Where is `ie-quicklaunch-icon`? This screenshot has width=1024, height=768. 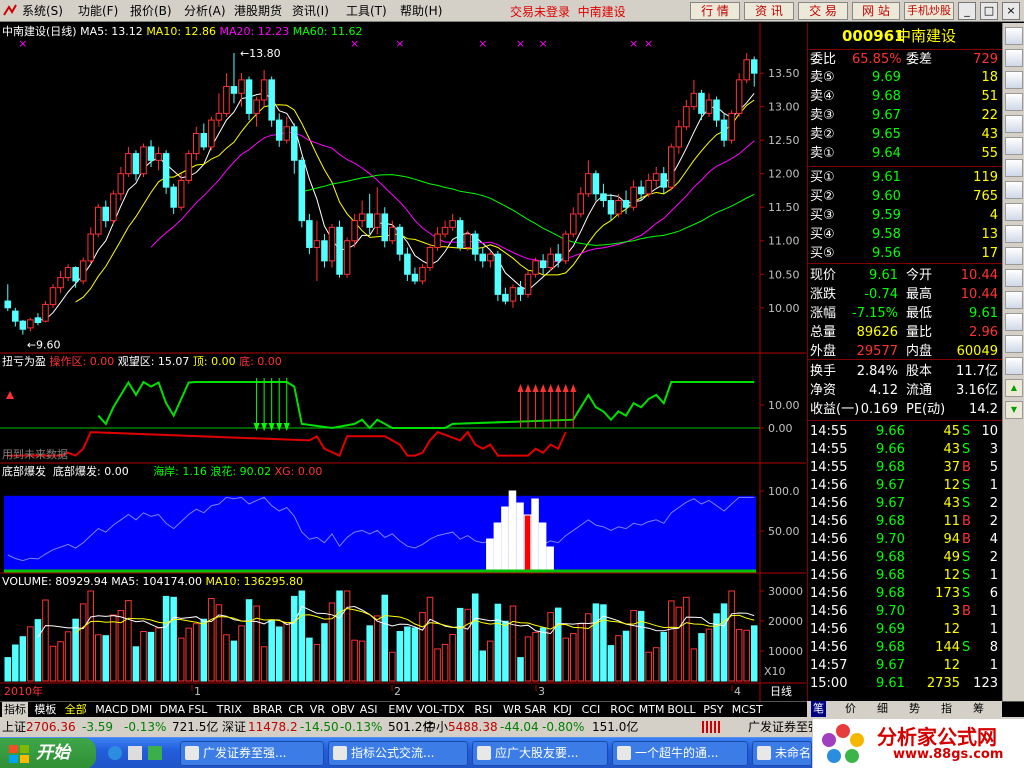
ie-quicklaunch-icon is located at coordinates (115, 753).